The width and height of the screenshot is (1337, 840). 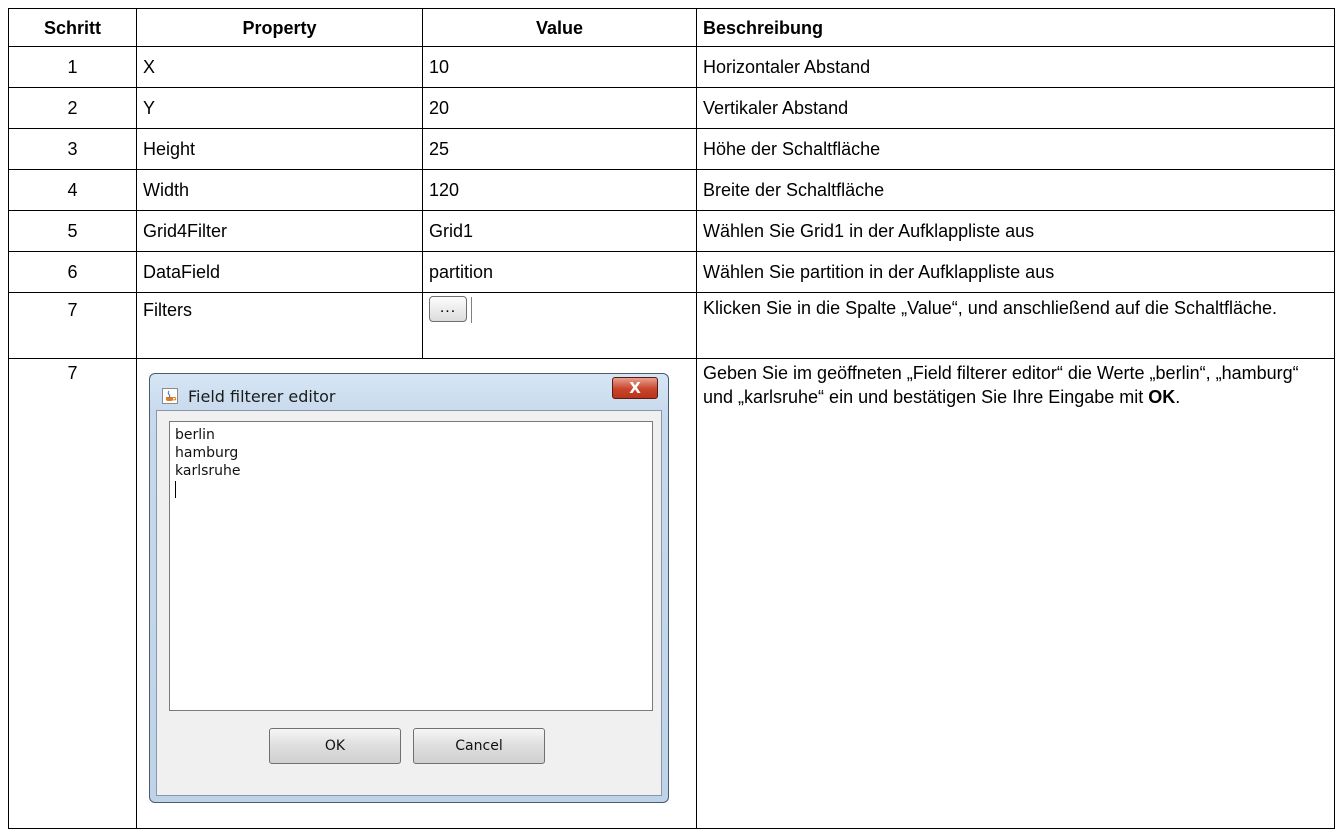 What do you see at coordinates (1015, 67) in the screenshot?
I see `description-cell: Horizontaler Abstand` at bounding box center [1015, 67].